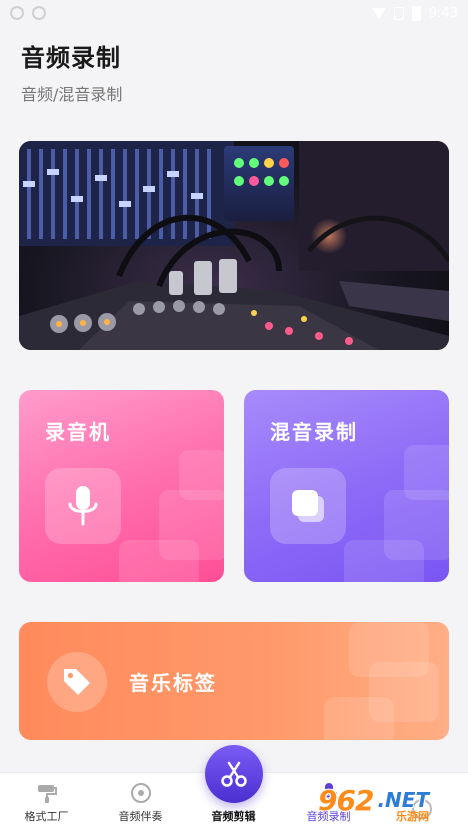 The image size is (468, 832). I want to click on nav-item-more, so click(415, 802).